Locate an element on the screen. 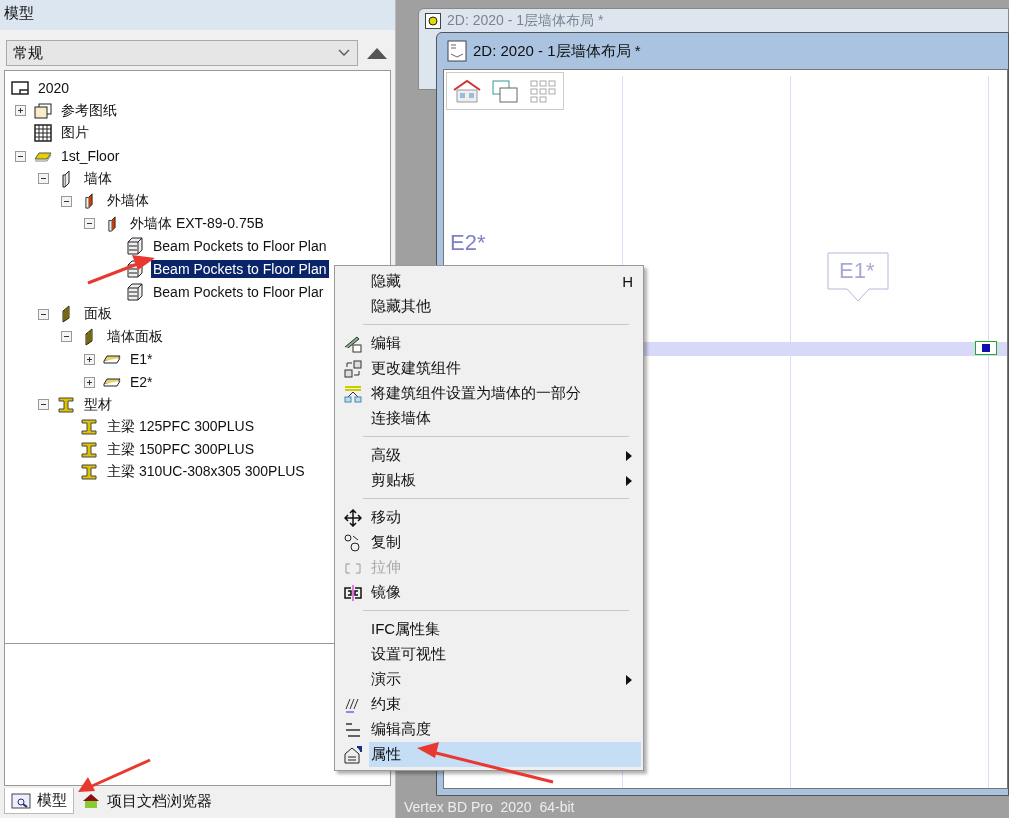 The width and height of the screenshot is (1009, 818). menu-item: 演示 is located at coordinates (505, 679).